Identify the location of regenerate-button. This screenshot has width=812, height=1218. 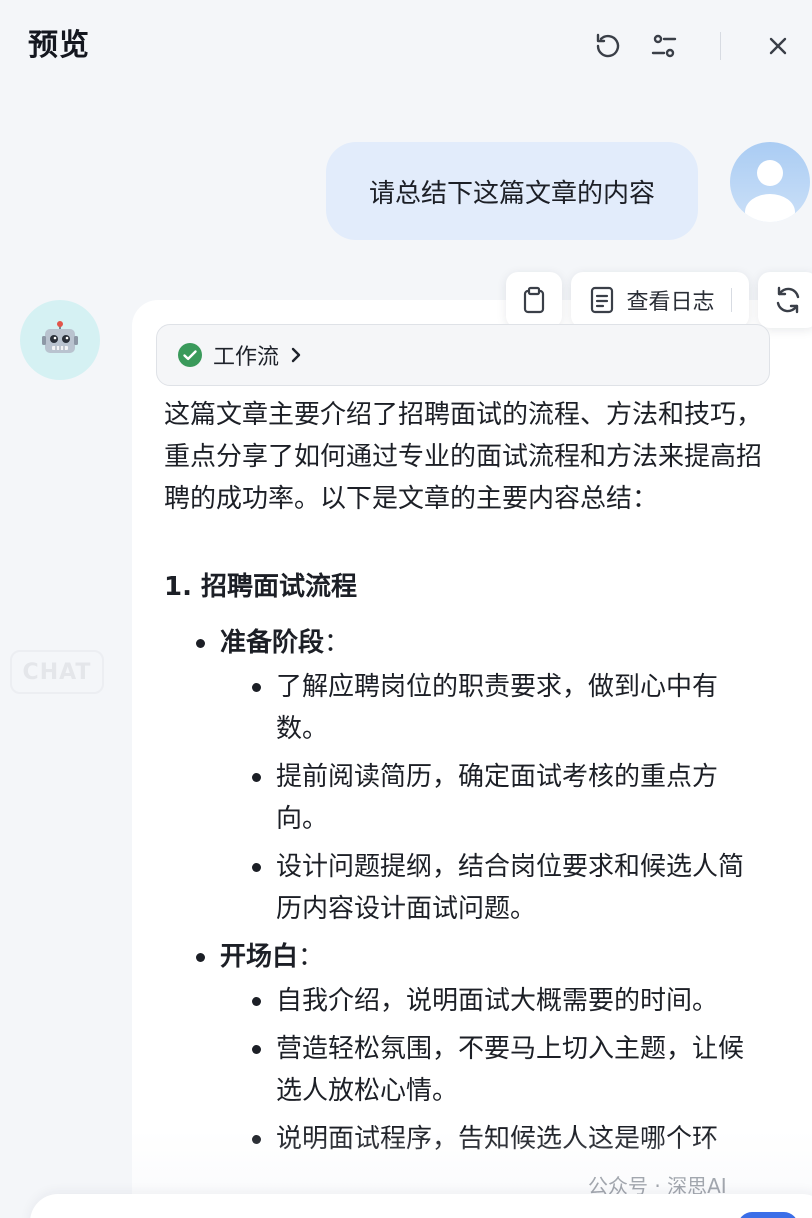
(785, 300).